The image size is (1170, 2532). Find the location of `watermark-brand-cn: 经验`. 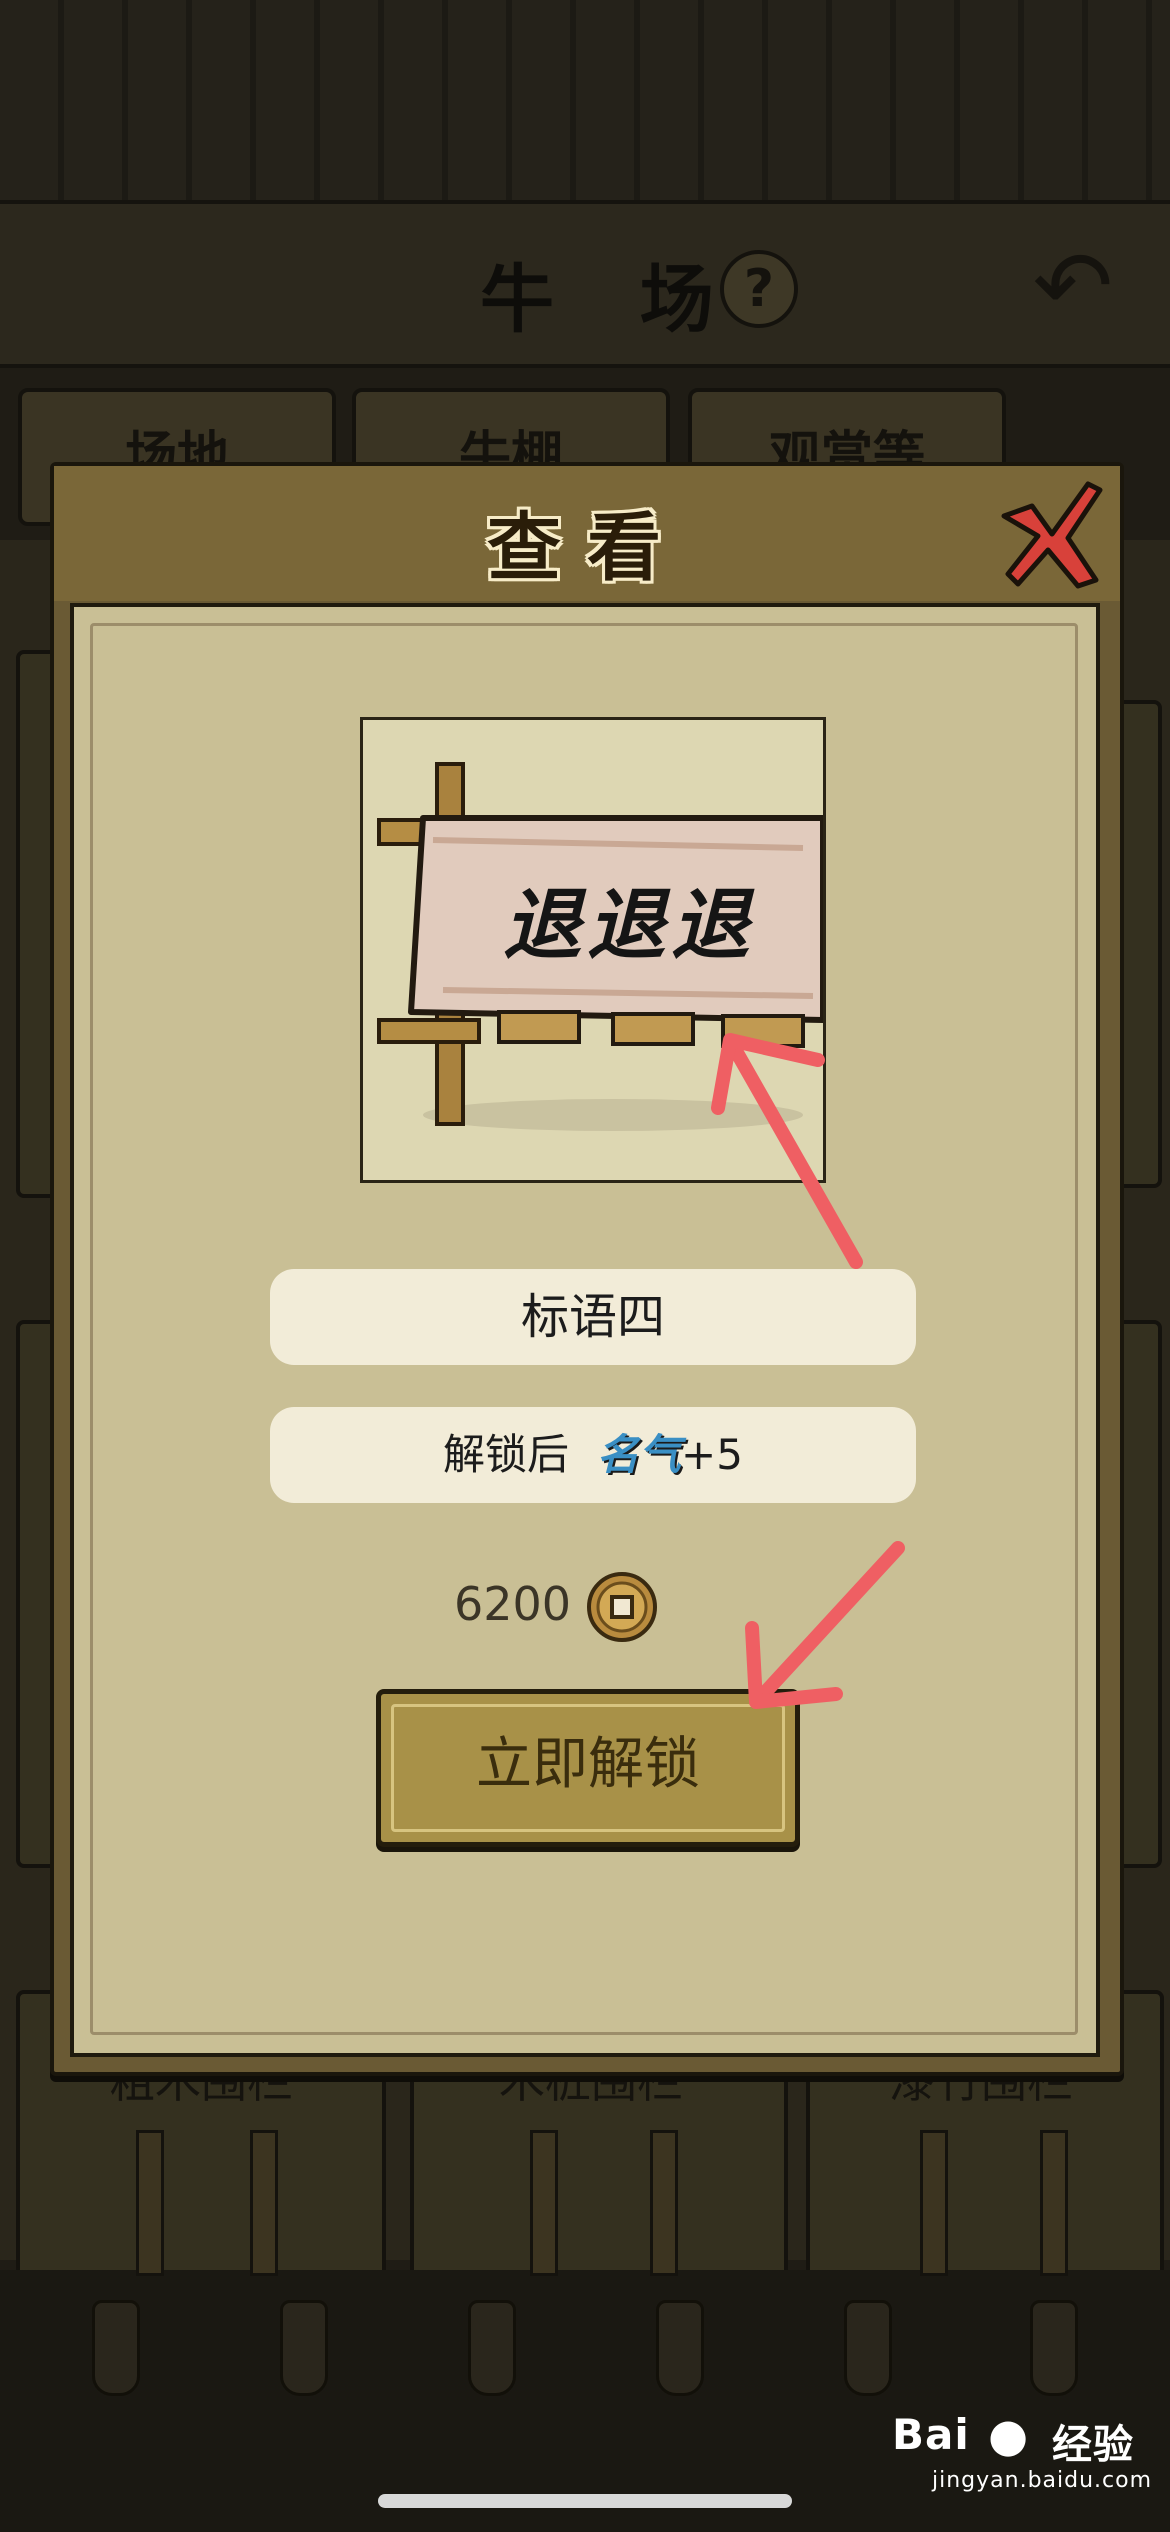

watermark-brand-cn: 经验 is located at coordinates (1093, 2445).